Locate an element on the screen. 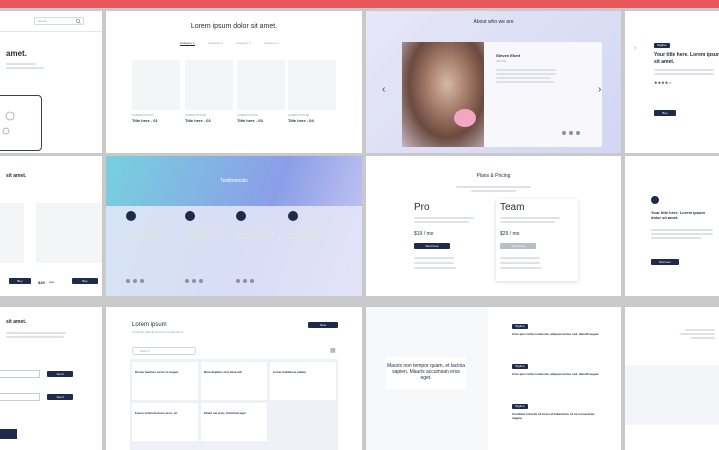  category-item: LOREM IPSUM Title here - 01 is located at coordinates (156, 100).